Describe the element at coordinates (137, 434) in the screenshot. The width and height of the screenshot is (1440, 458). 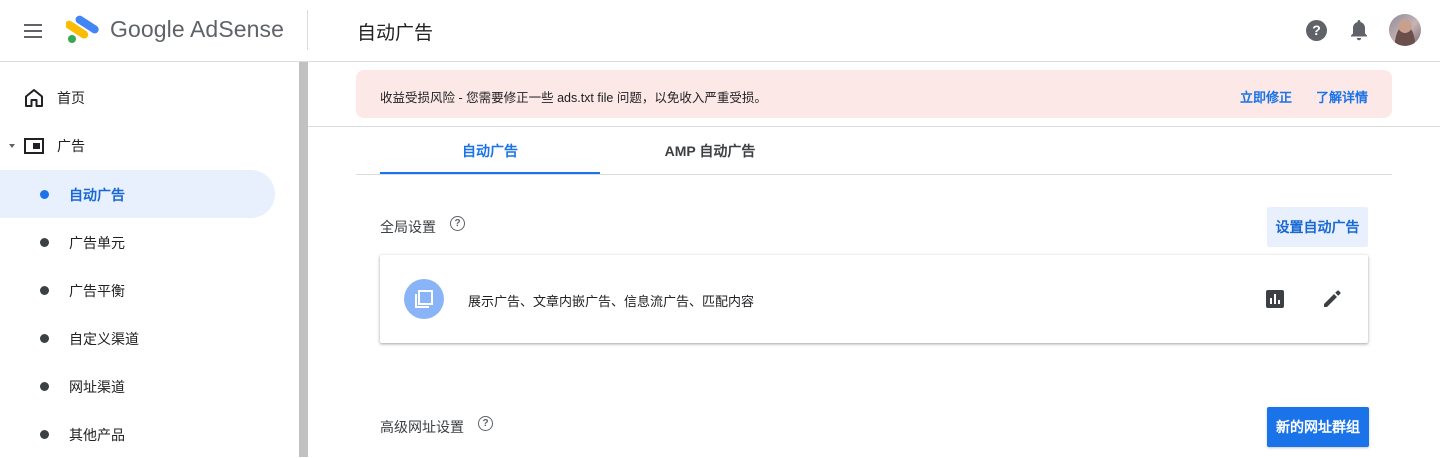
I see `sidebar-item-other-products: 其他产品` at that location.